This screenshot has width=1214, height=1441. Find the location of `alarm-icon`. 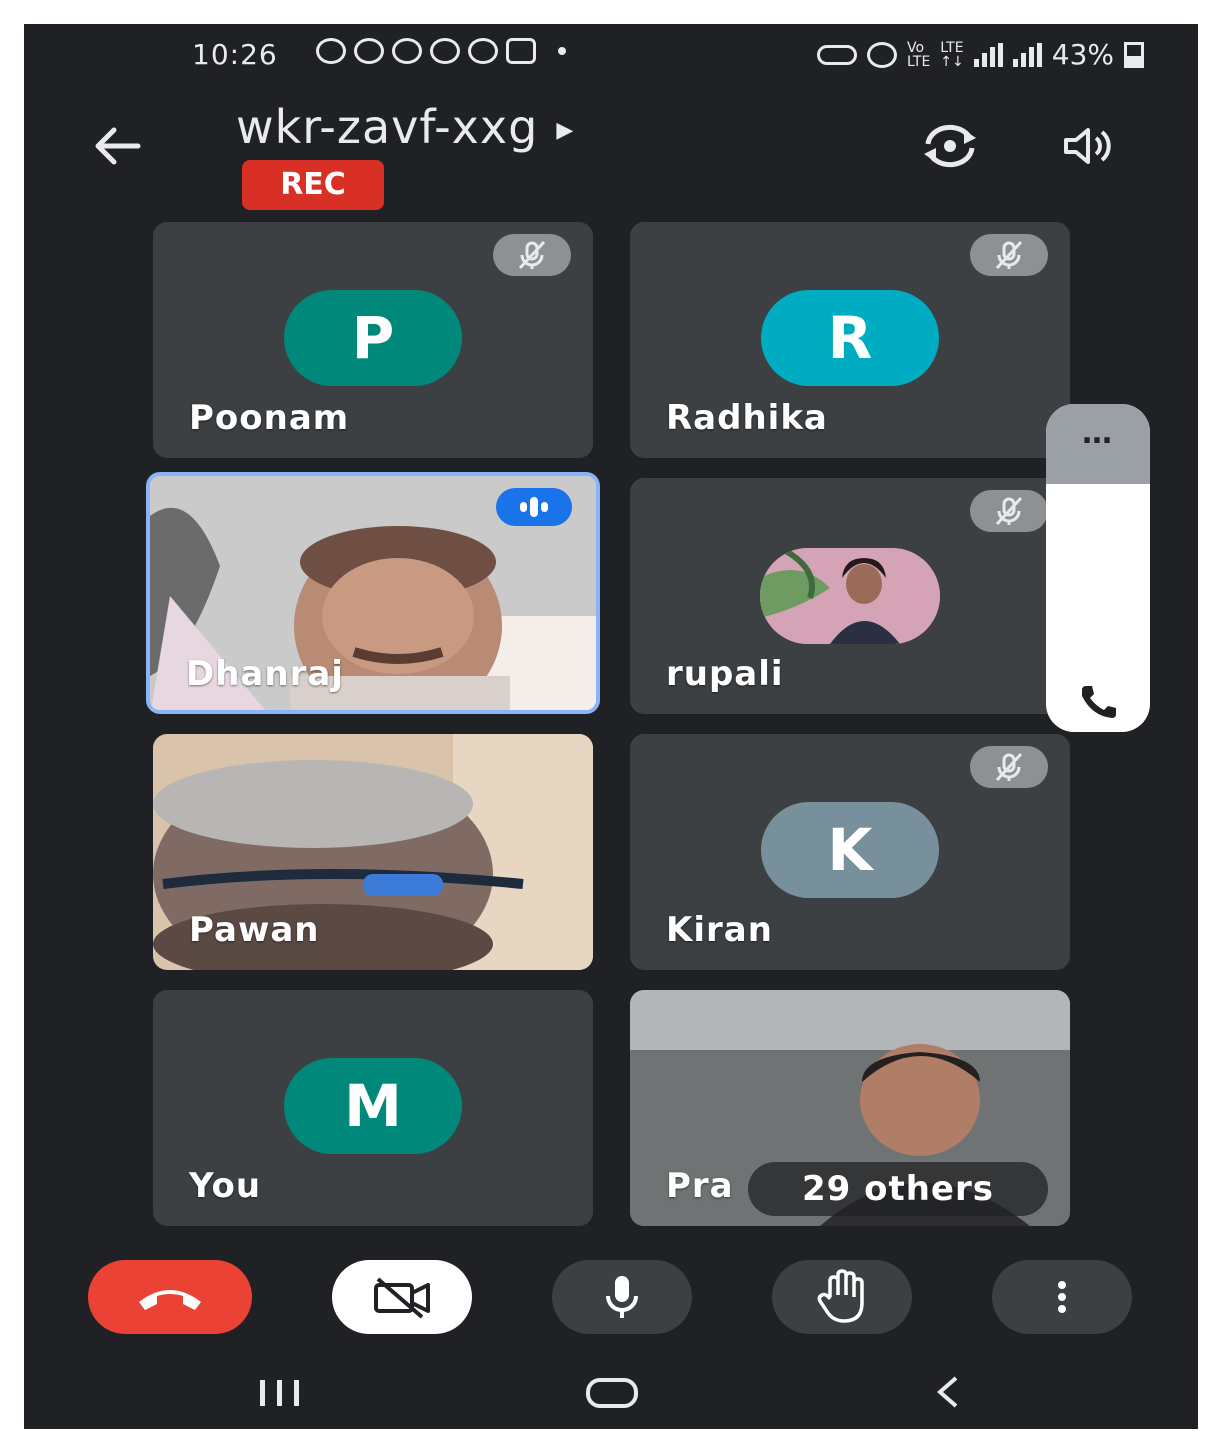

alarm-icon is located at coordinates (882, 54).